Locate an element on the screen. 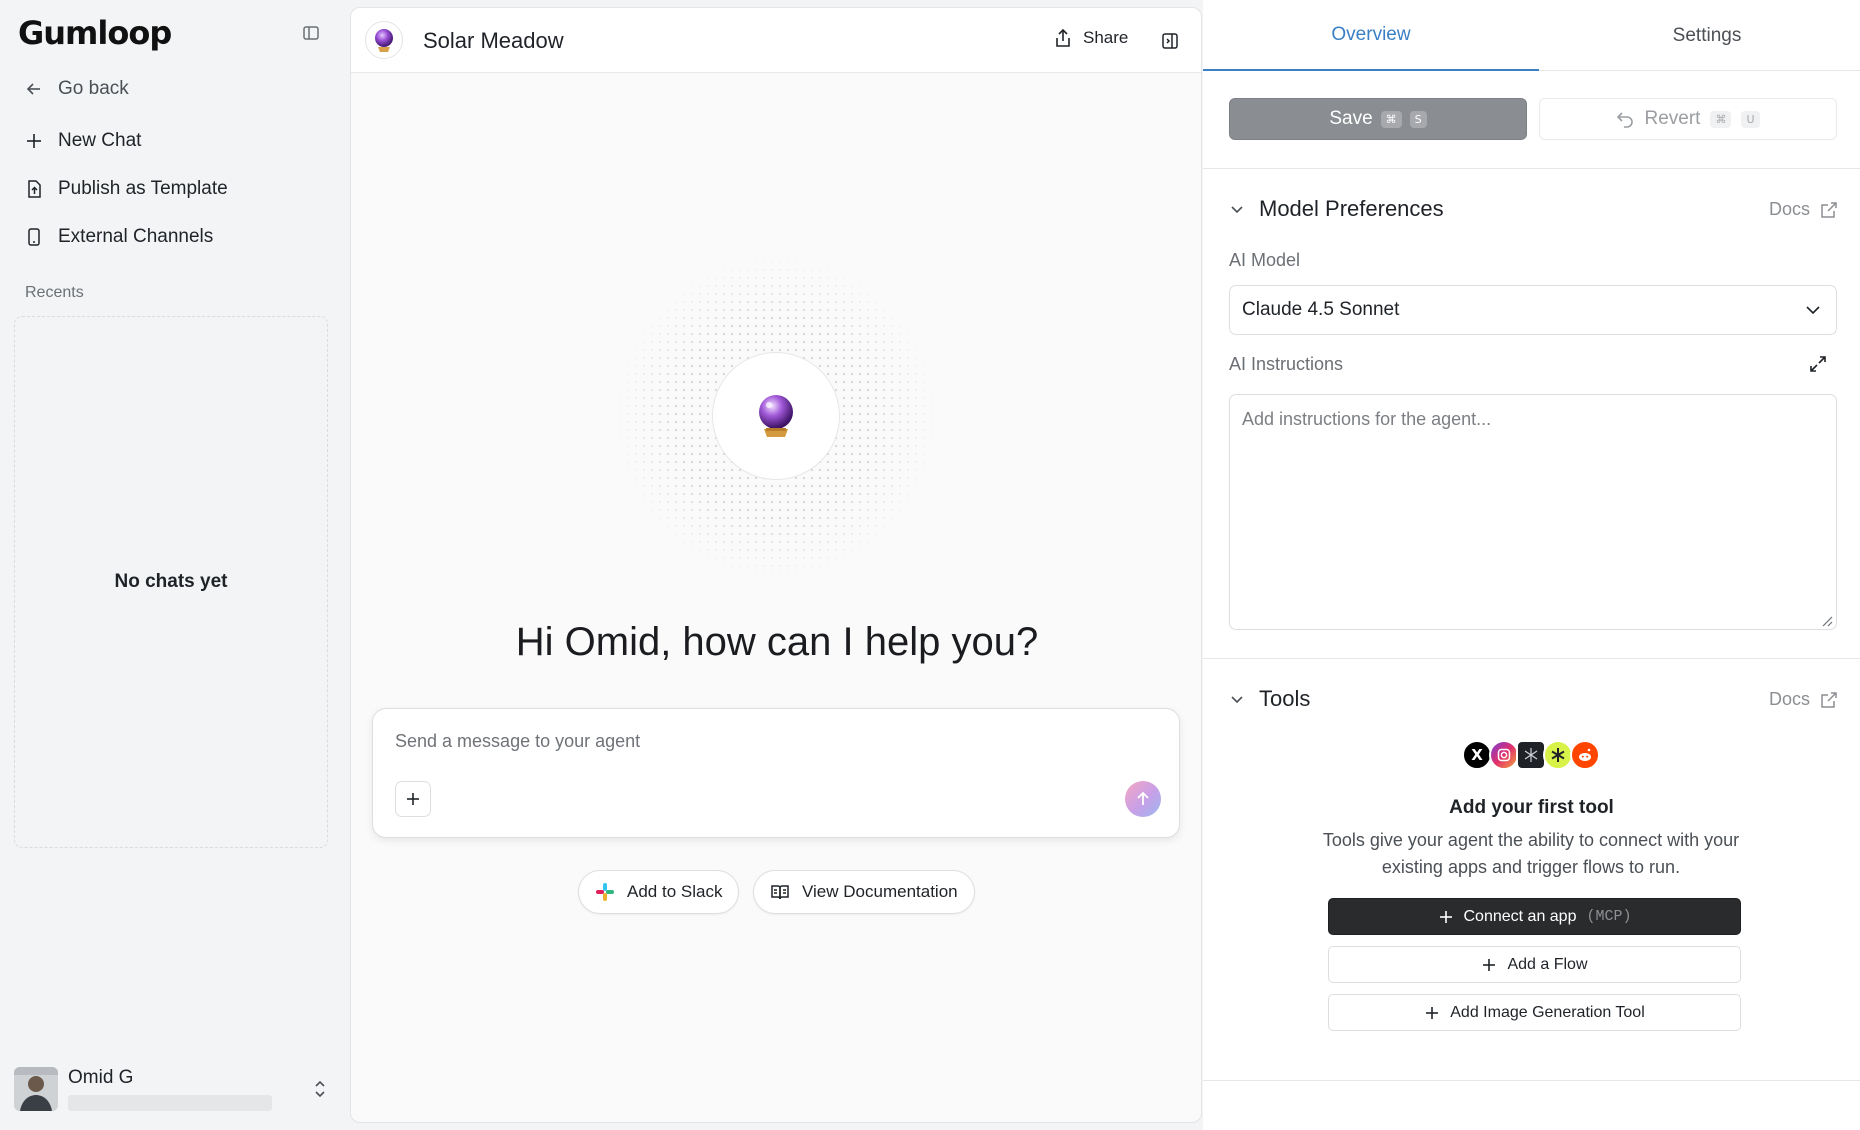 The width and height of the screenshot is (1860, 1130). tools-docs-link: Docs is located at coordinates (1803, 699).